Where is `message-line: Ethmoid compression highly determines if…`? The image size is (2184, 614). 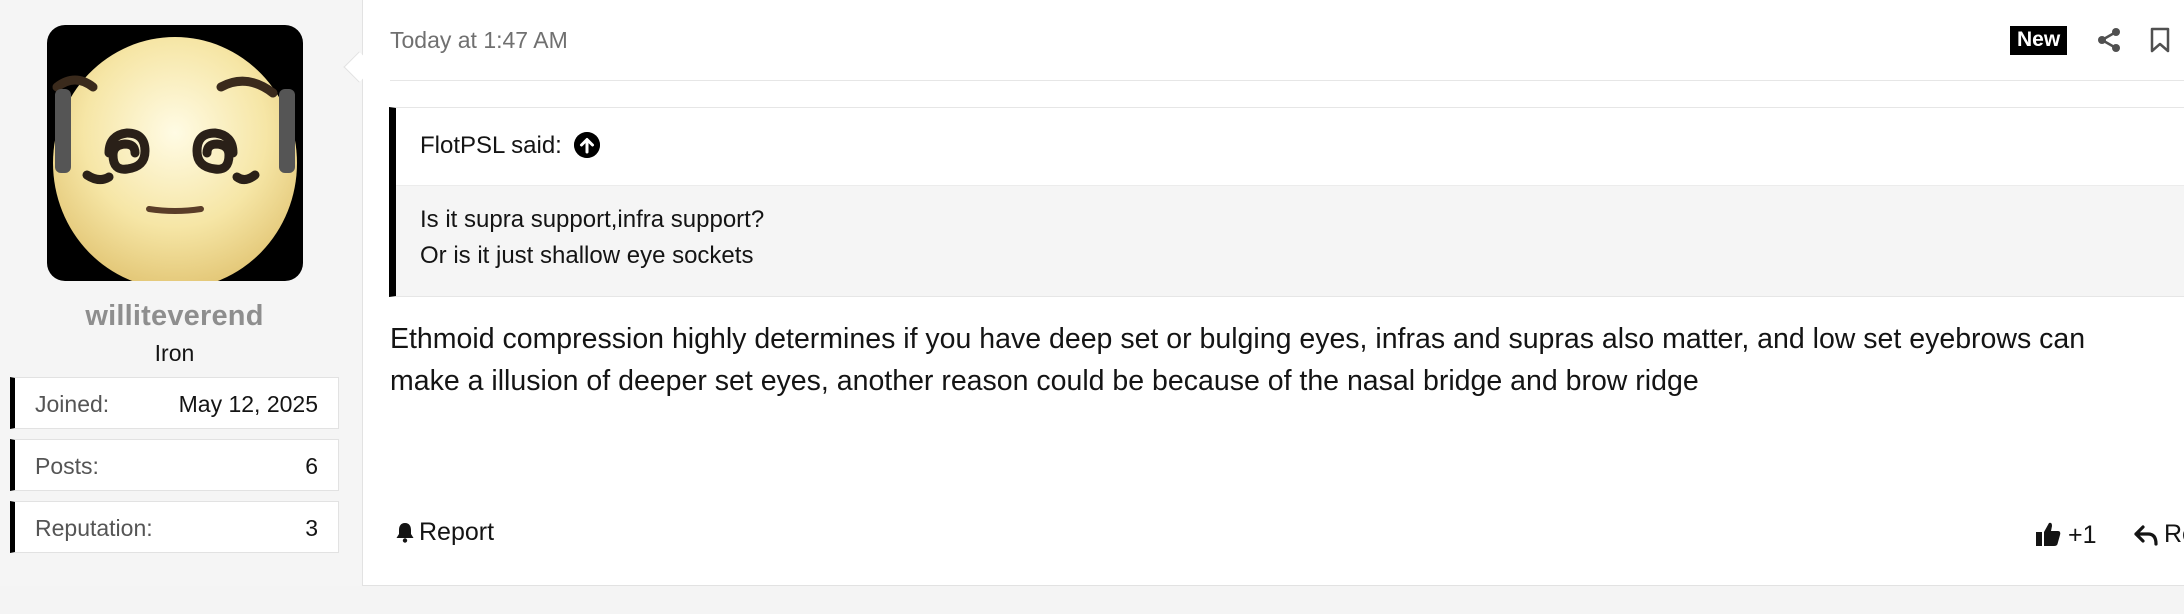
message-line: Ethmoid compression highly determines if… is located at coordinates (1238, 339).